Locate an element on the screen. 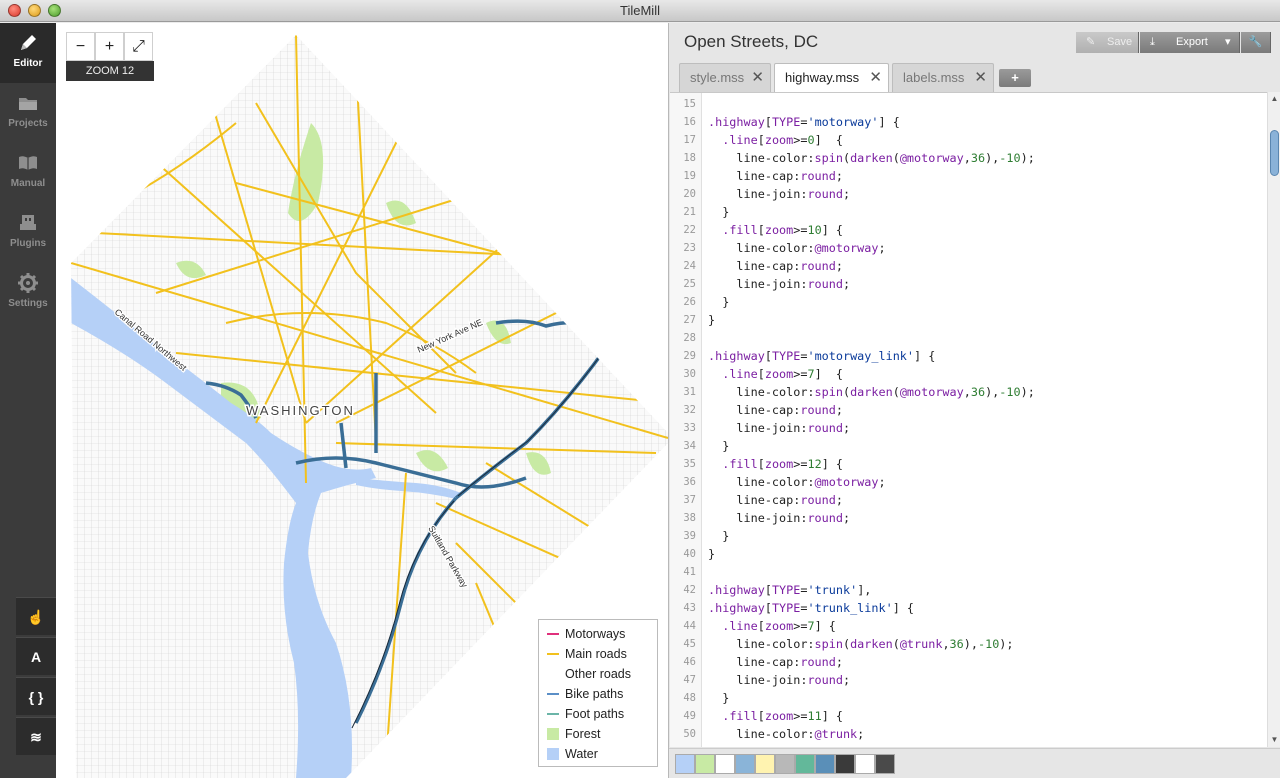 The image size is (1280, 778). code-line: .highway[TYPE='trunk'], is located at coordinates (789, 590).